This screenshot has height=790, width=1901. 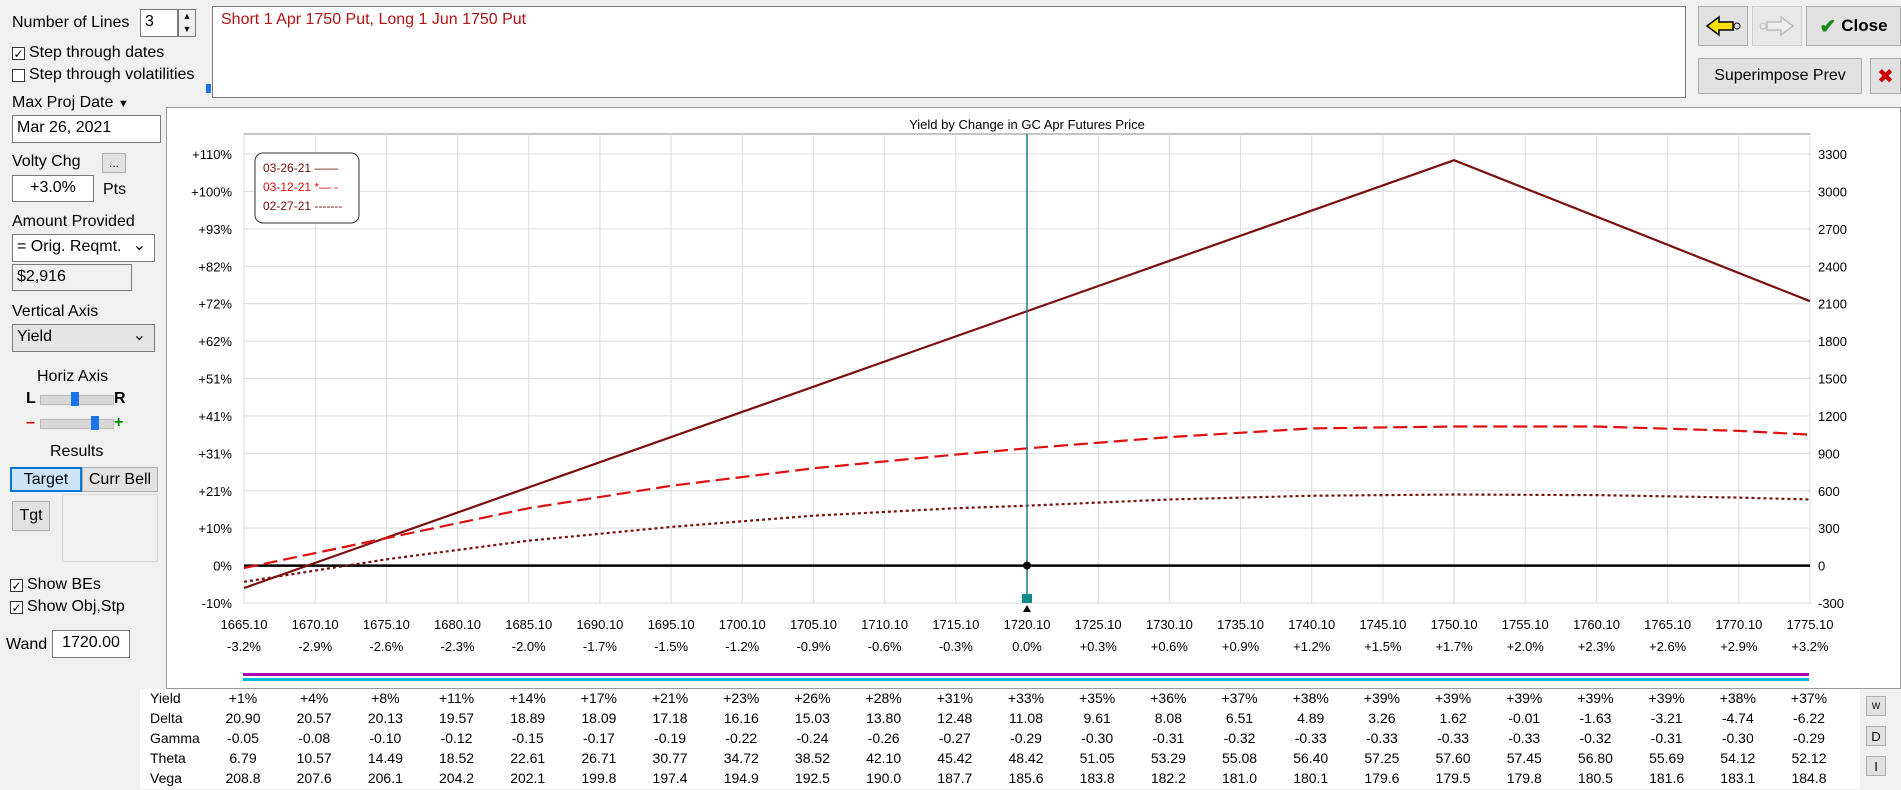 I want to click on zoom-slider, so click(x=77, y=423).